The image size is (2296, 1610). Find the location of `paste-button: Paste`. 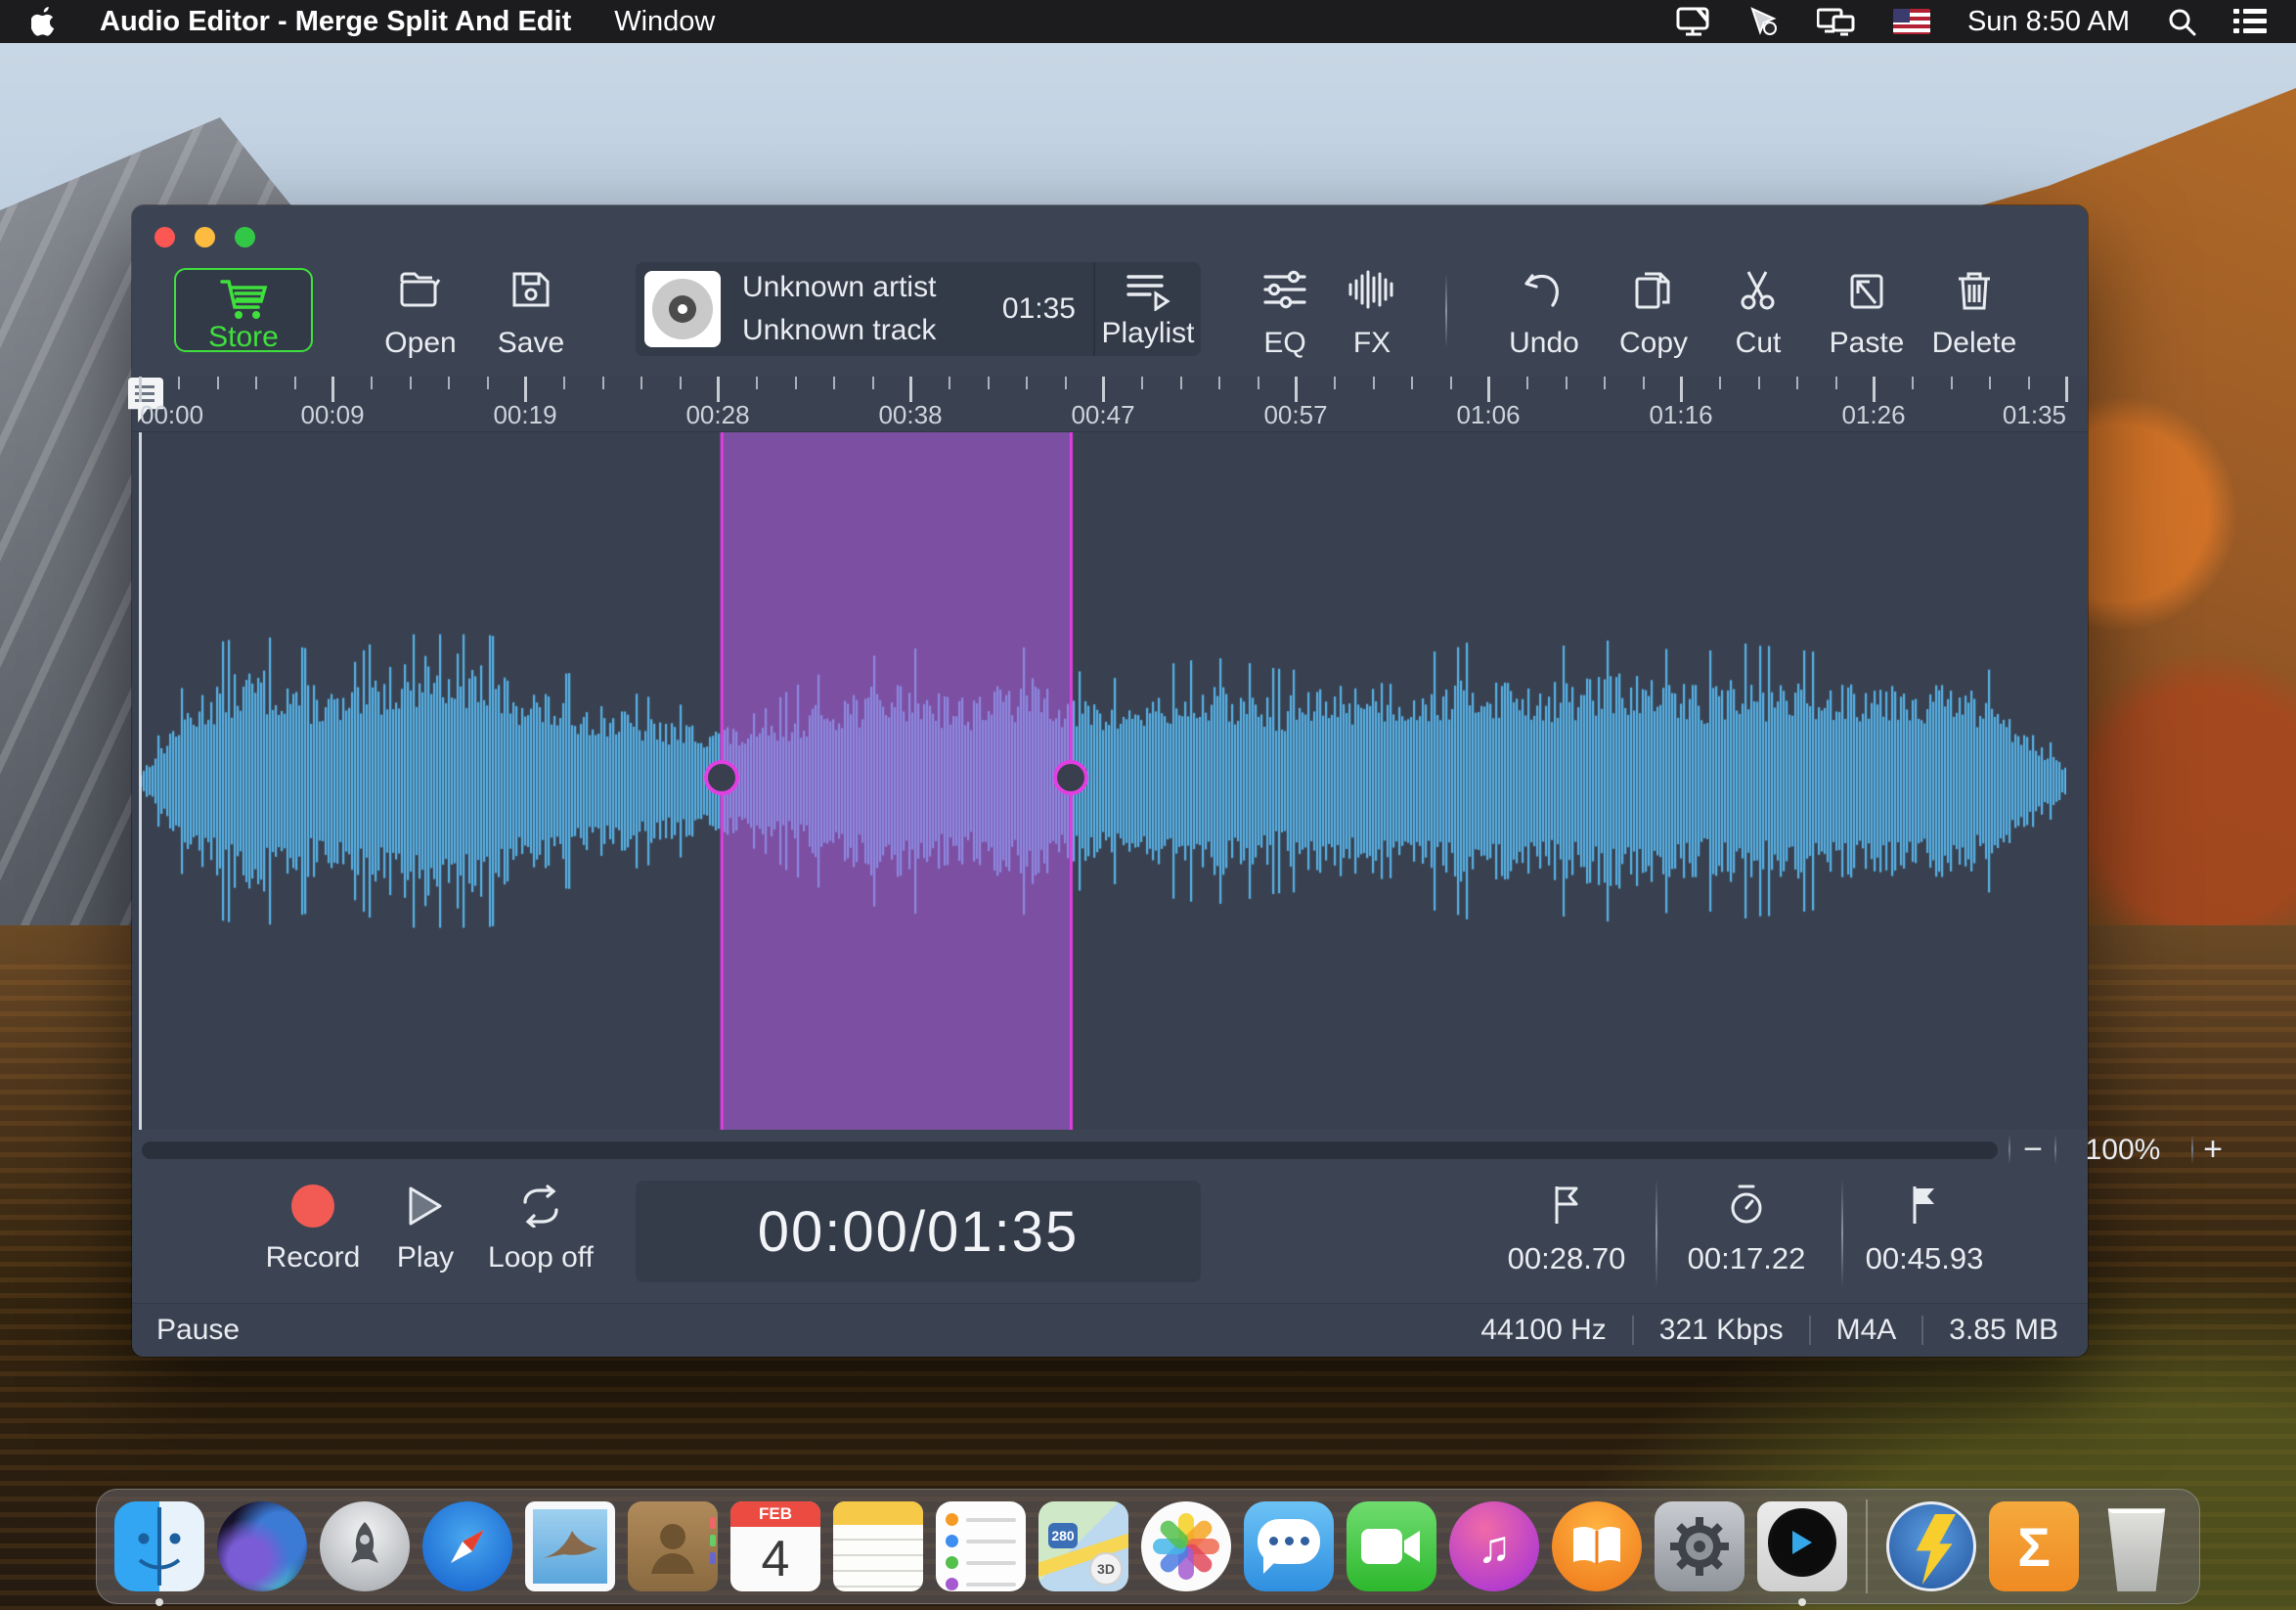

paste-button: Paste is located at coordinates (1867, 313).